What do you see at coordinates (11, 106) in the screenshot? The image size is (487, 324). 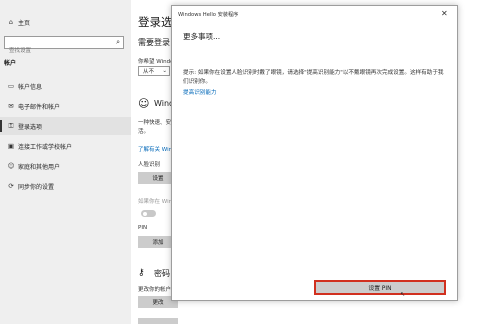 I see `mail-icon: ✉` at bounding box center [11, 106].